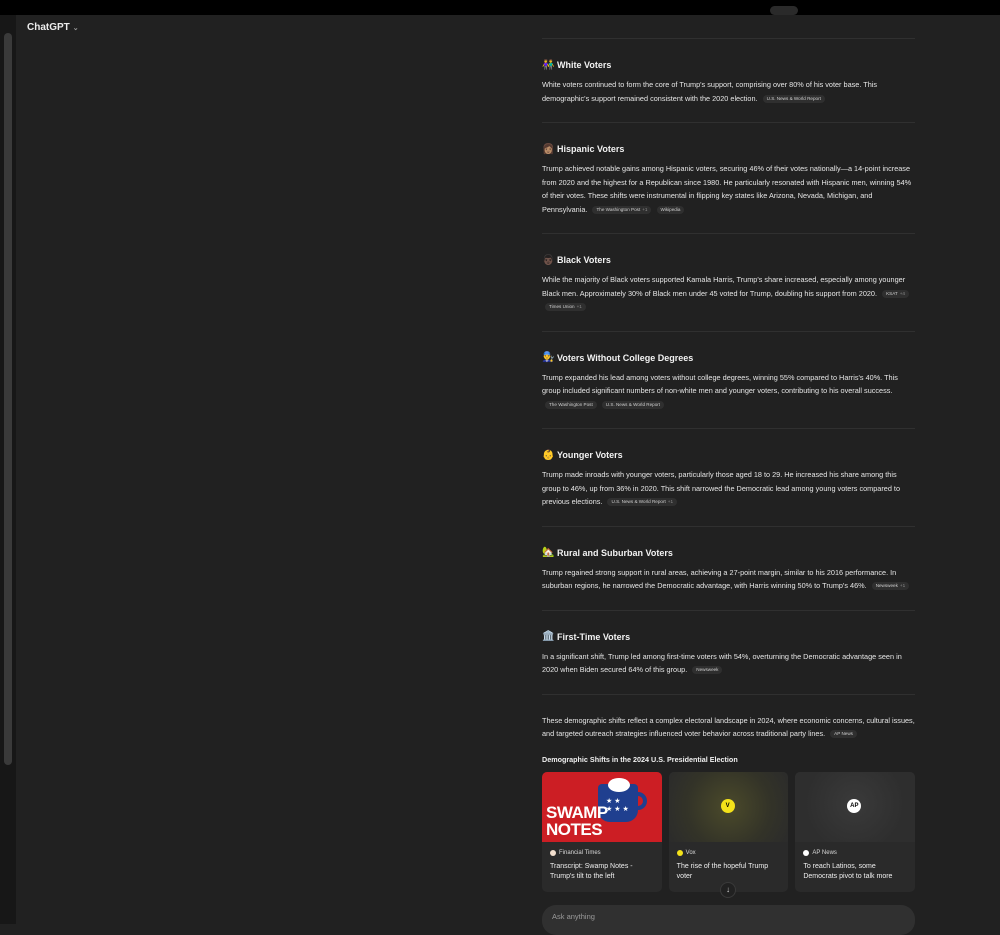 The height and width of the screenshot is (935, 1000). What do you see at coordinates (679, 852) in the screenshot?
I see `vox-logo-icon` at bounding box center [679, 852].